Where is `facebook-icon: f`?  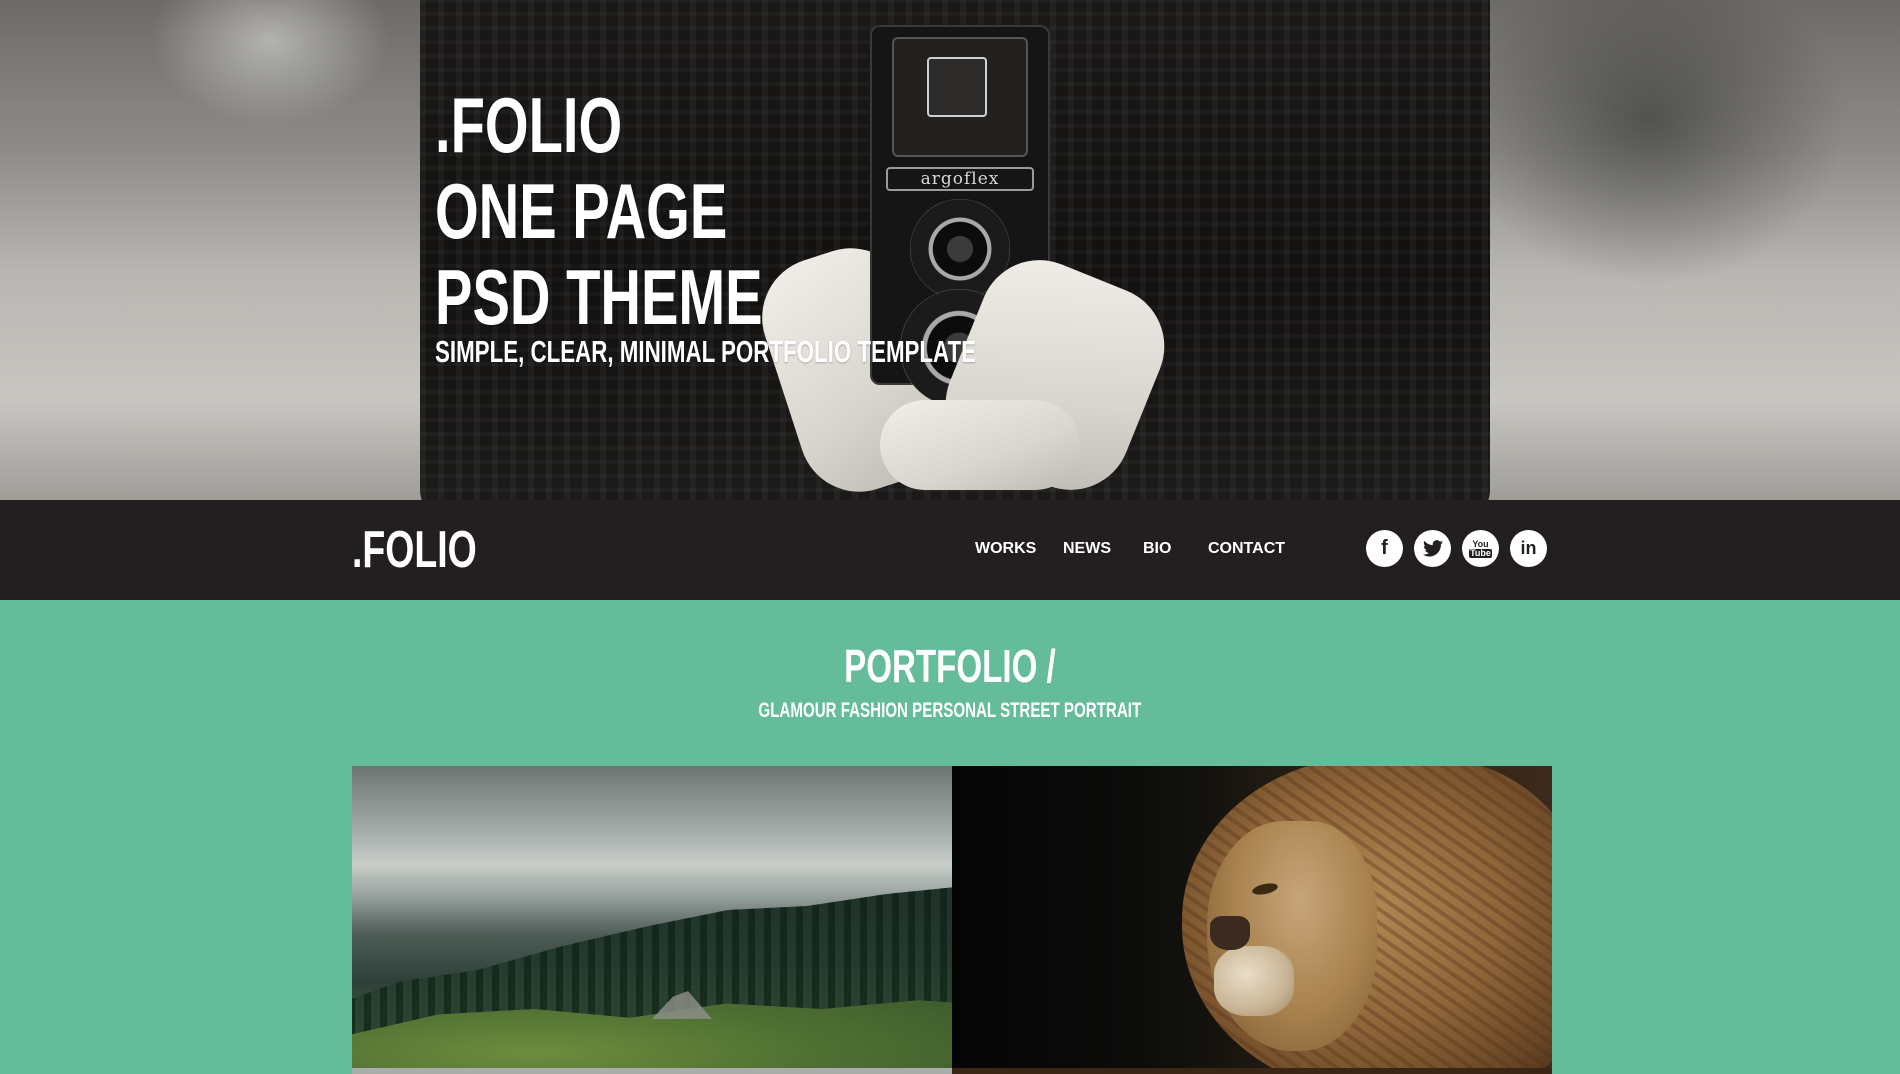 facebook-icon: f is located at coordinates (1384, 548).